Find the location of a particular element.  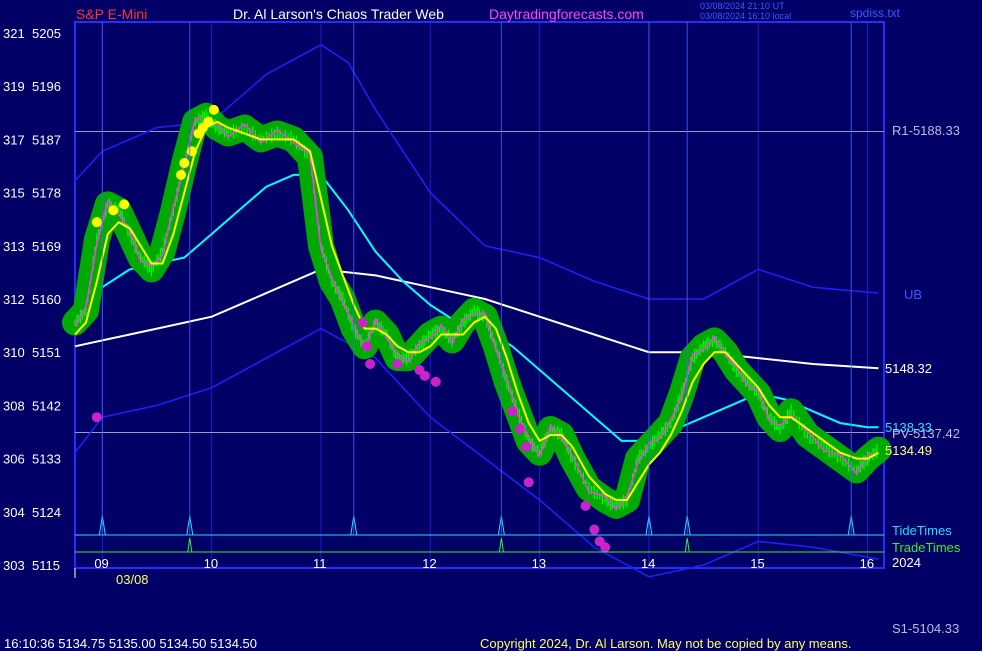

trade-times-label: TradeTimes is located at coordinates (926, 547).